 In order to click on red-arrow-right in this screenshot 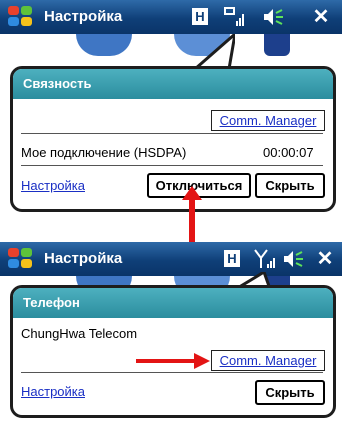, I will do `click(173, 361)`.